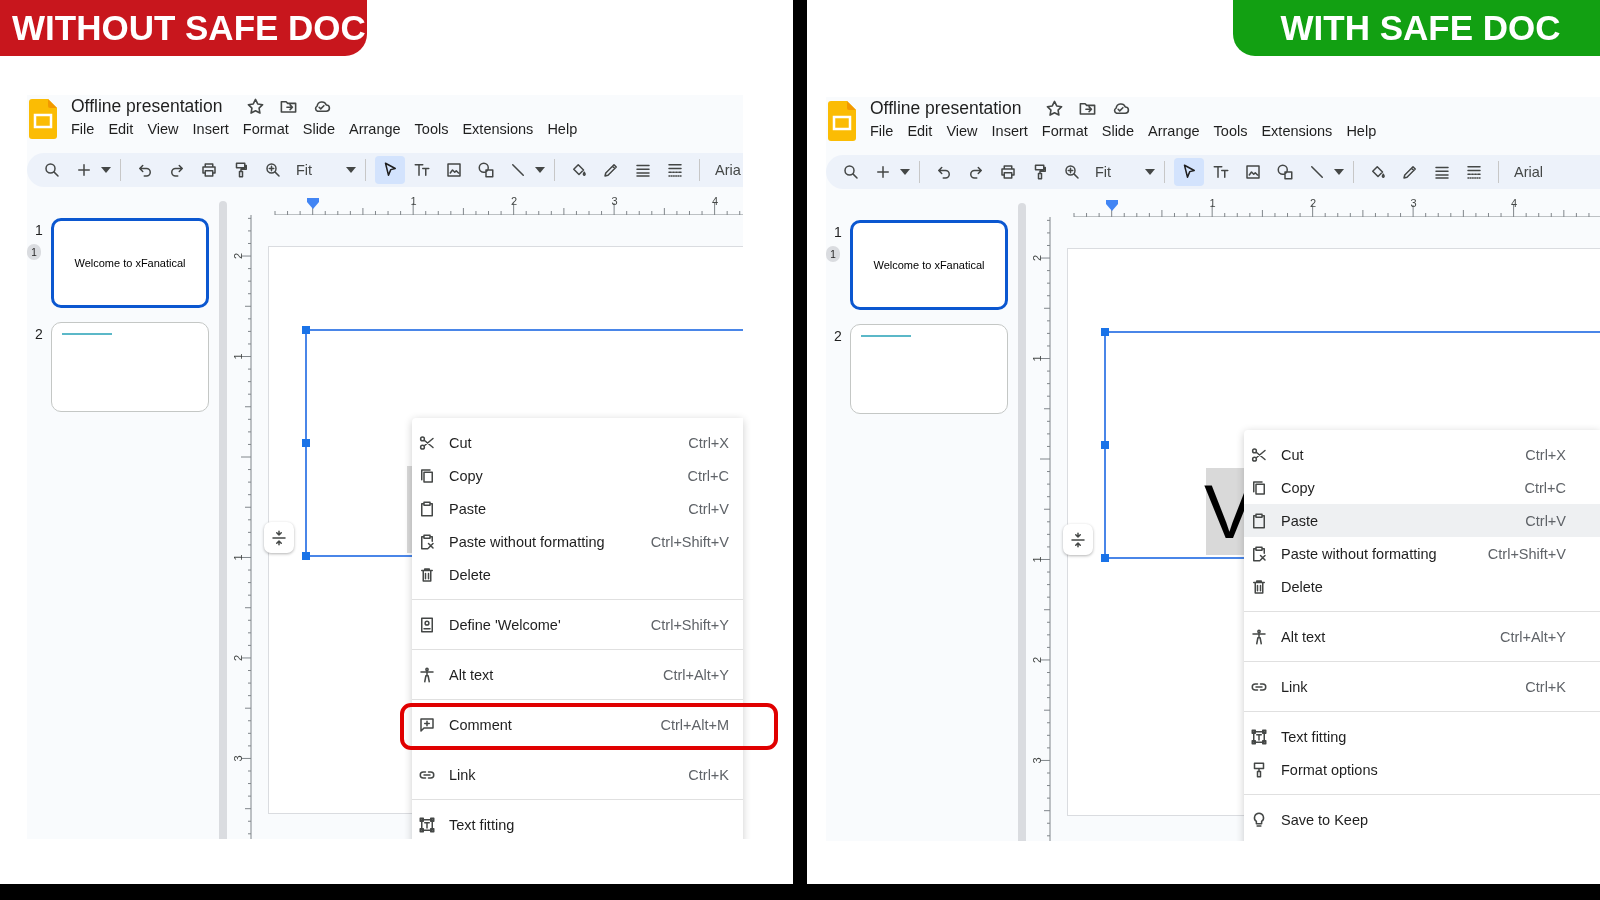 The width and height of the screenshot is (1600, 900). Describe the element at coordinates (183, 28) in the screenshot. I see `comparison-badge: WITHOUT SAFE DOC` at that location.